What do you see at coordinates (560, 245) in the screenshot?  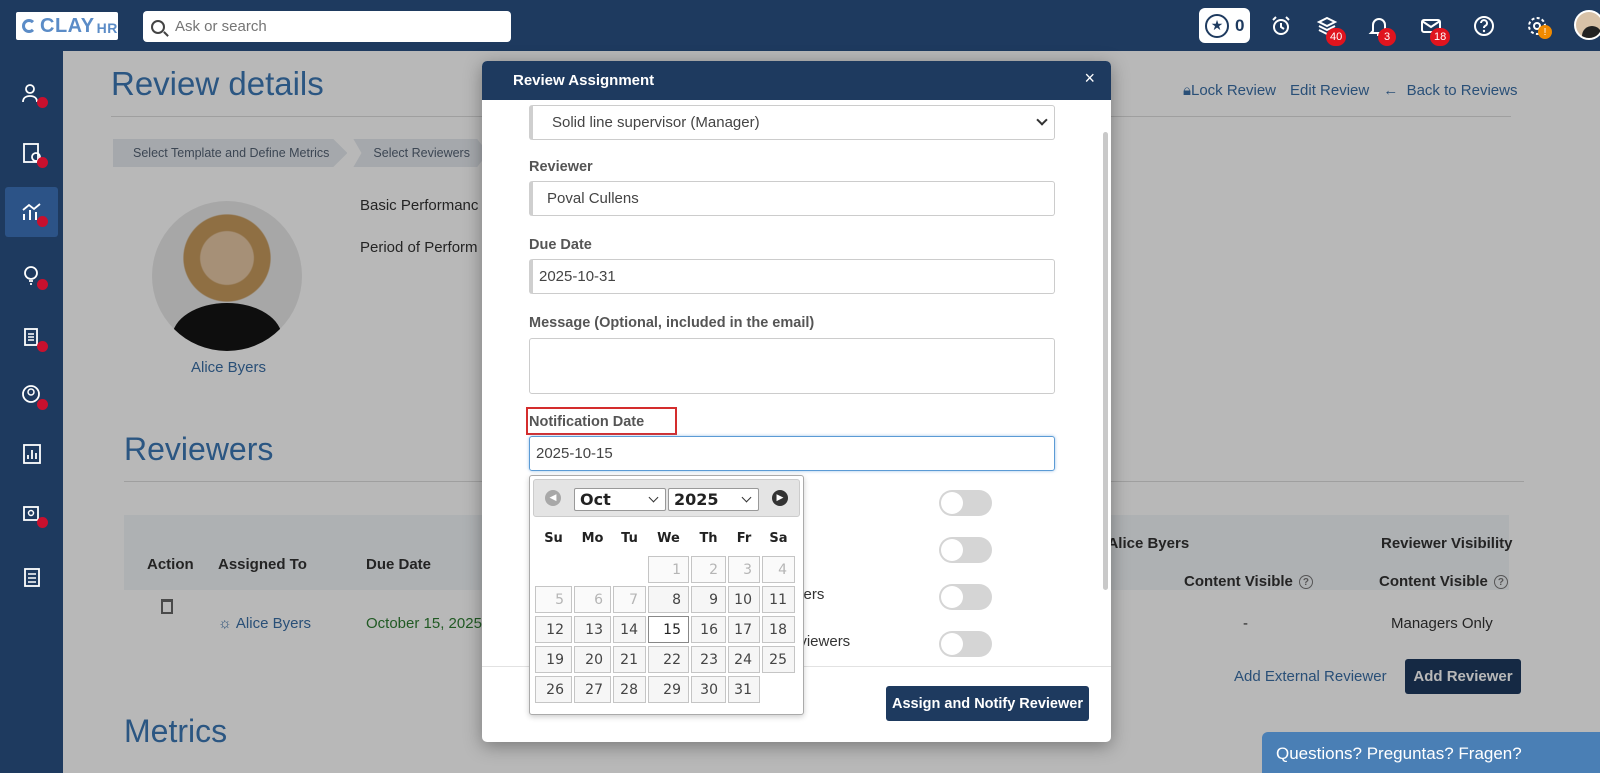 I see `due-date-label: Due Date` at bounding box center [560, 245].